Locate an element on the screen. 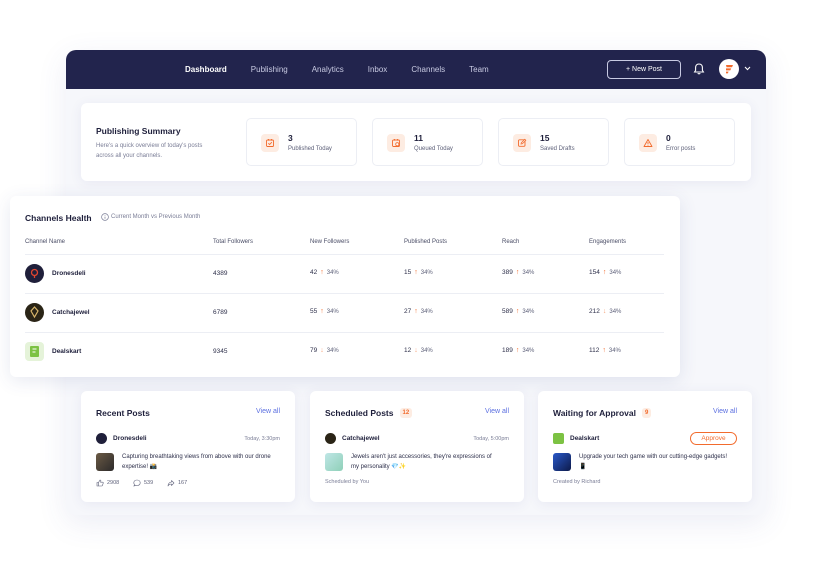 This screenshot has height=567, width=816. channel-name: Catchajewel is located at coordinates (71, 312).